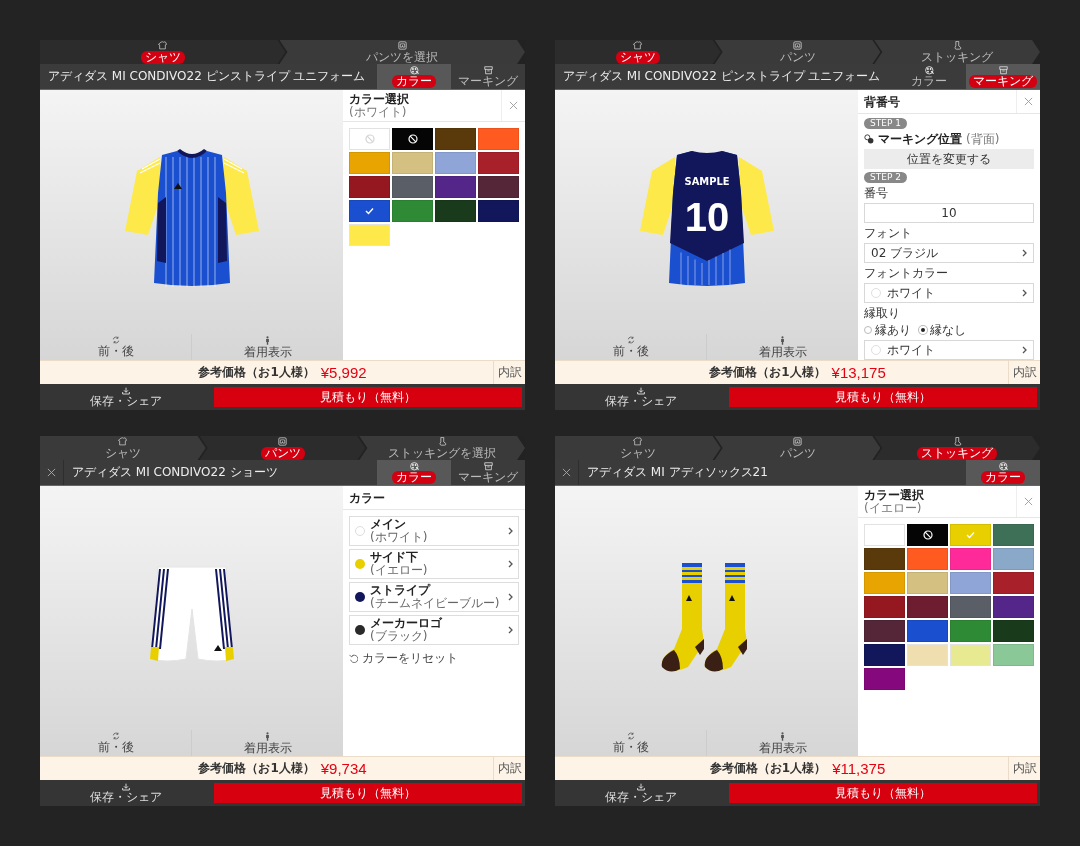  What do you see at coordinates (402, 52) in the screenshot?
I see `step-tab: パンツを選択` at bounding box center [402, 52].